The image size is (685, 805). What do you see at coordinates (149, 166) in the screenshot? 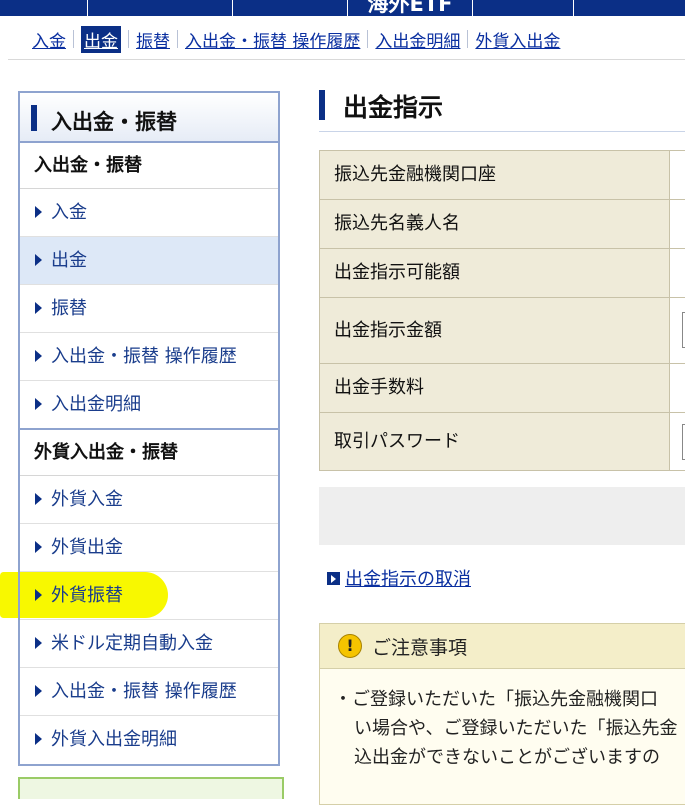
I see `sidebar-section-heading: 入出金・振替` at bounding box center [149, 166].